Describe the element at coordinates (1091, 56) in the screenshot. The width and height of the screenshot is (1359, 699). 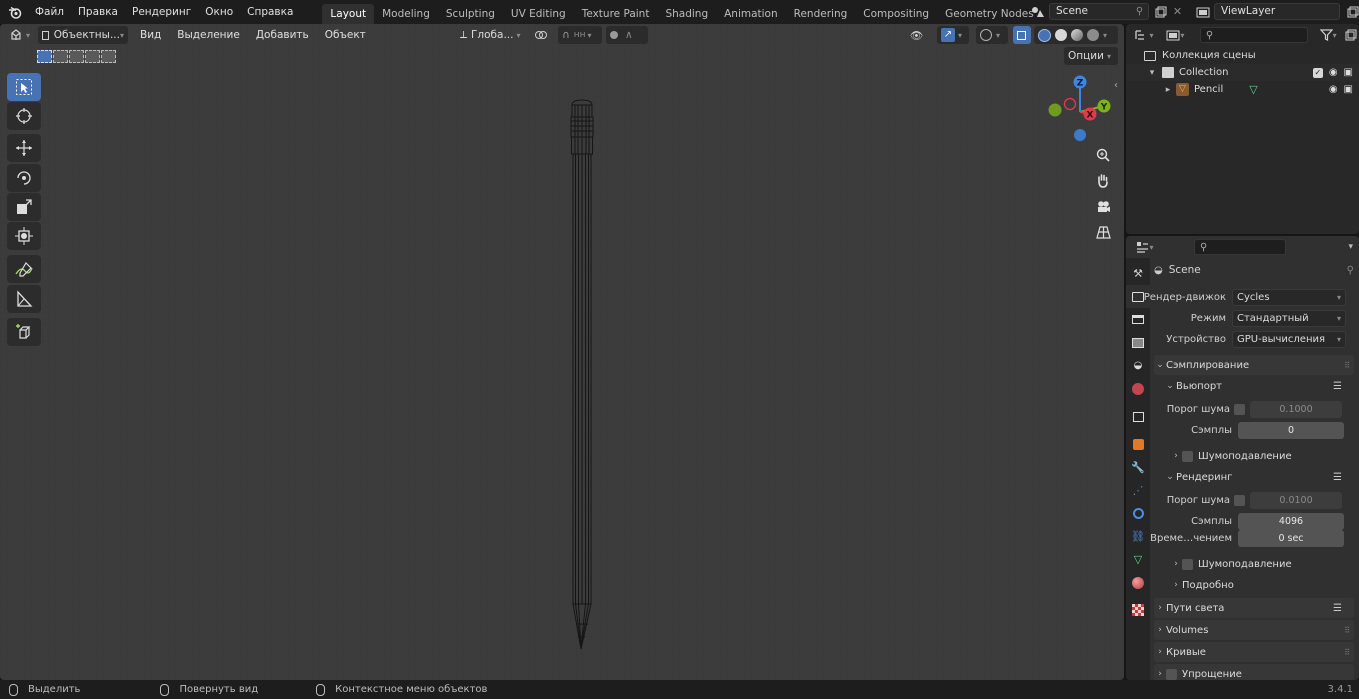
I see `options-dropdown: Опции ▾` at that location.